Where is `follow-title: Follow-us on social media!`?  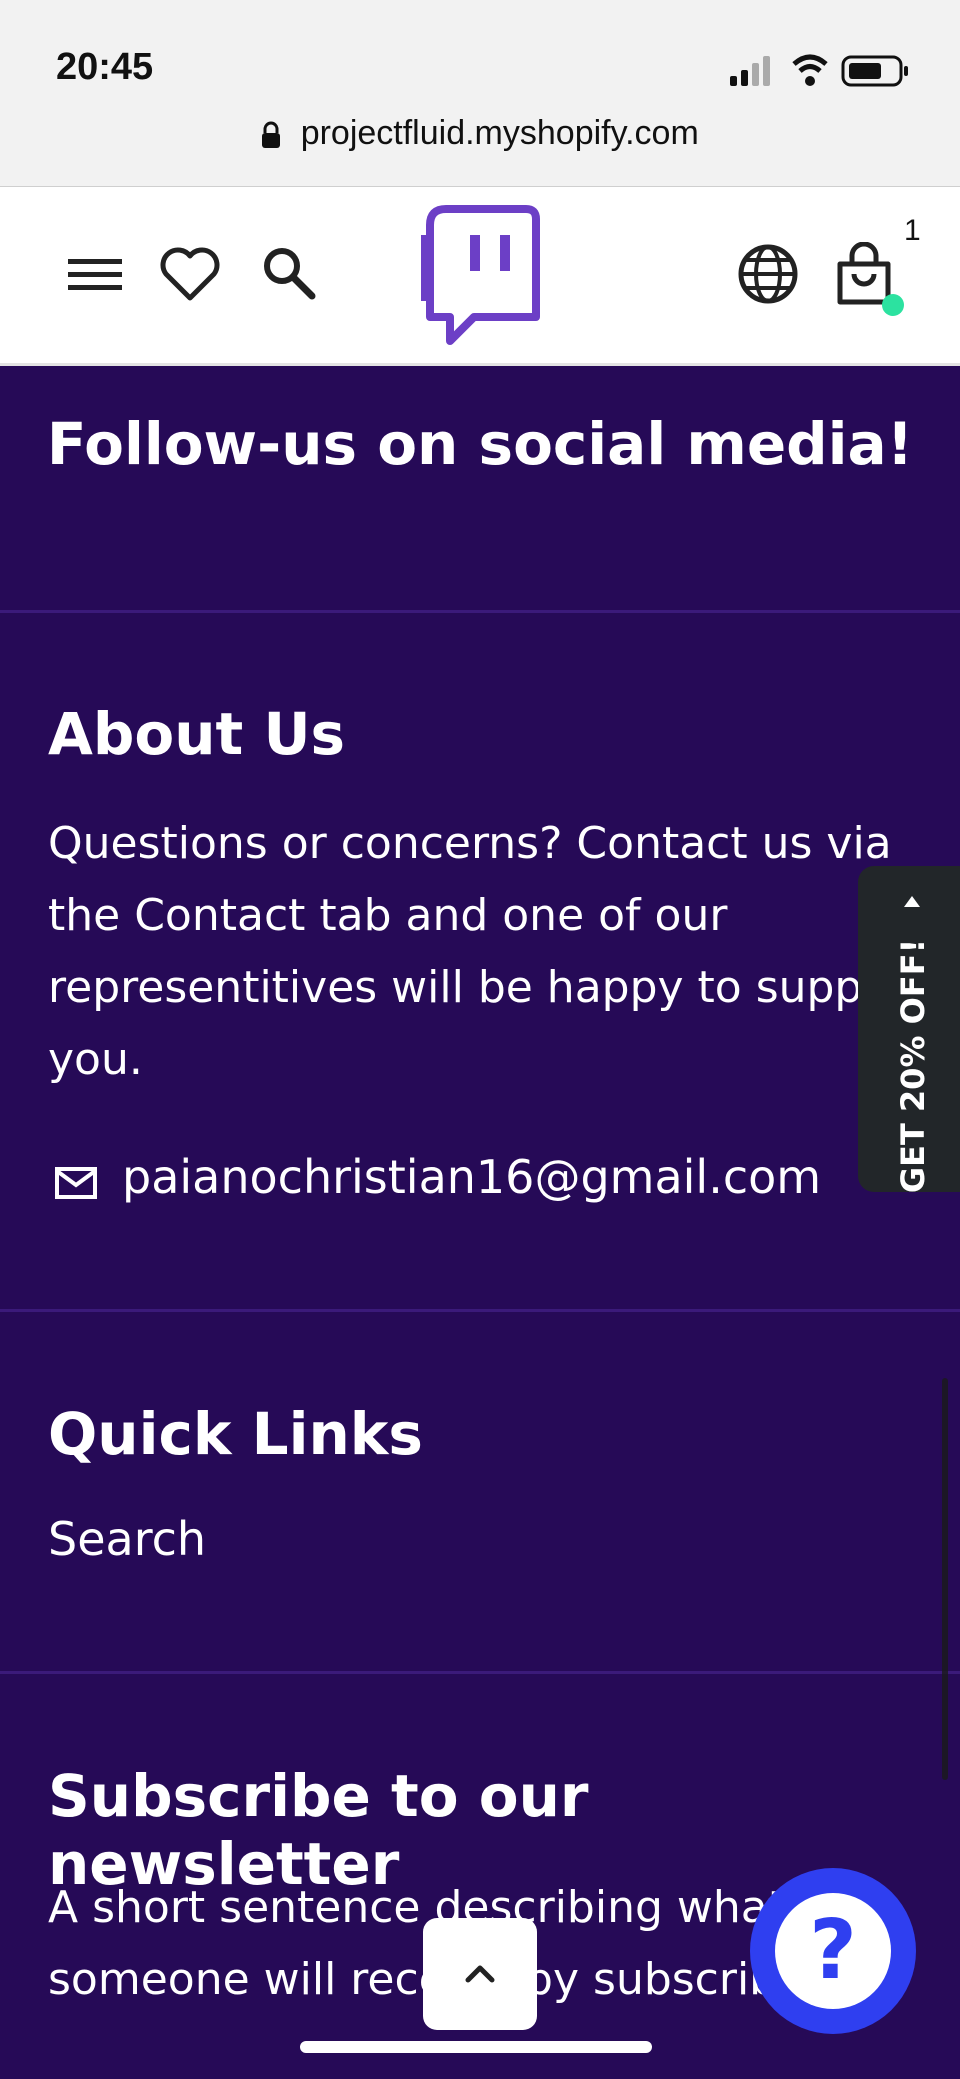
follow-title: Follow-us on social media! is located at coordinates (480, 444).